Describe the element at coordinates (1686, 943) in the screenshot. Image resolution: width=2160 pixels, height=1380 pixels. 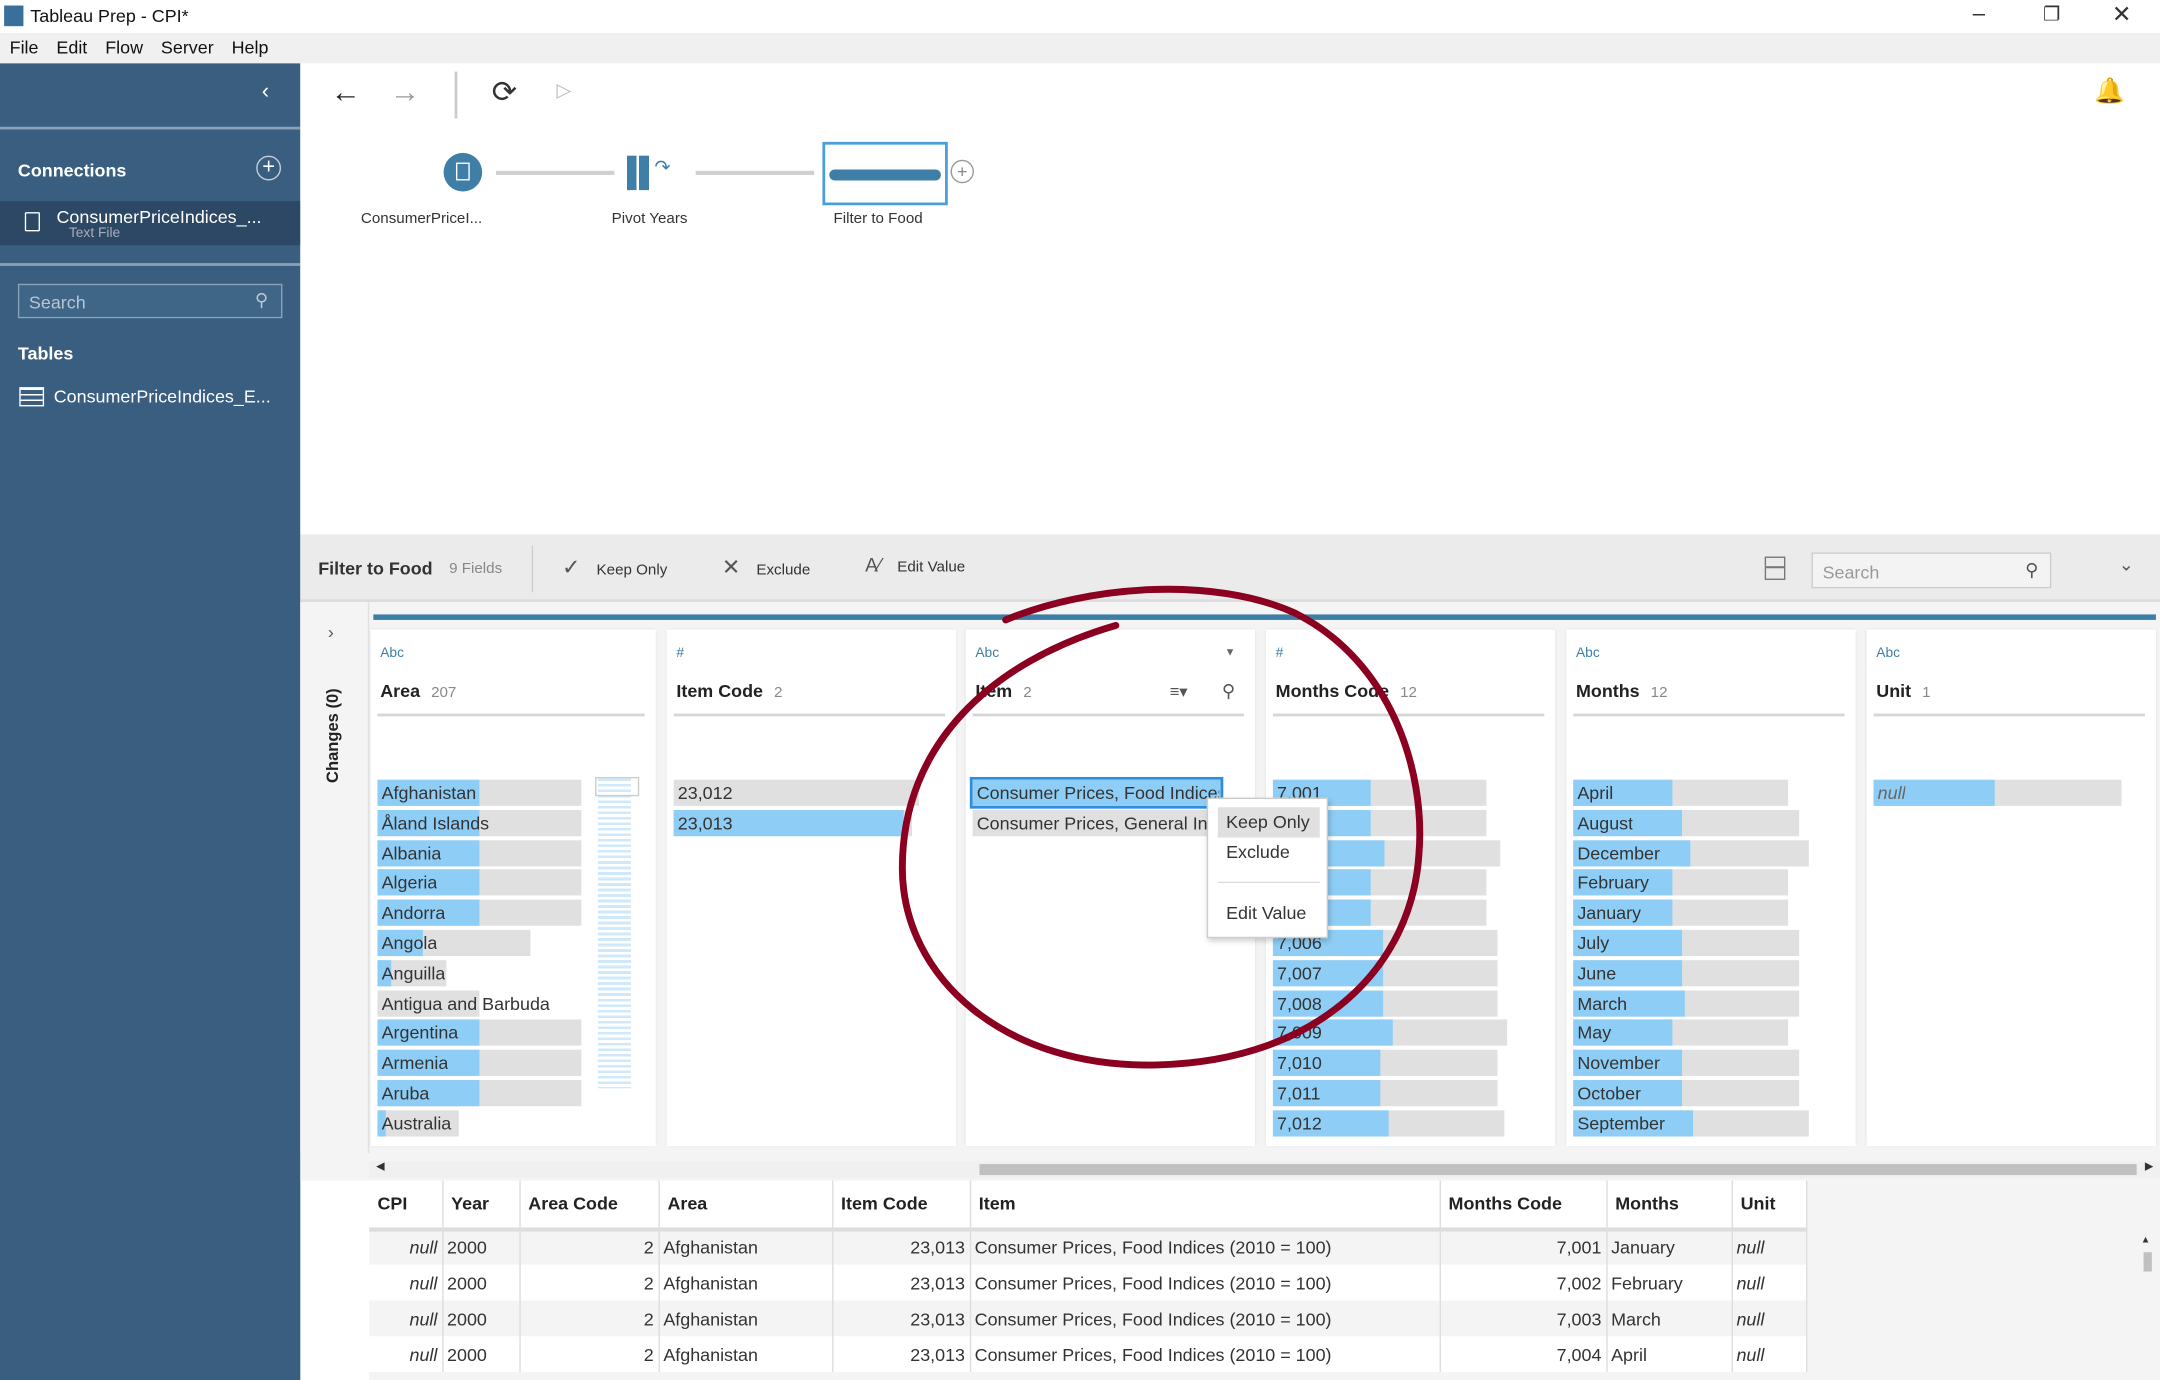
I see `value-bar: July` at that location.